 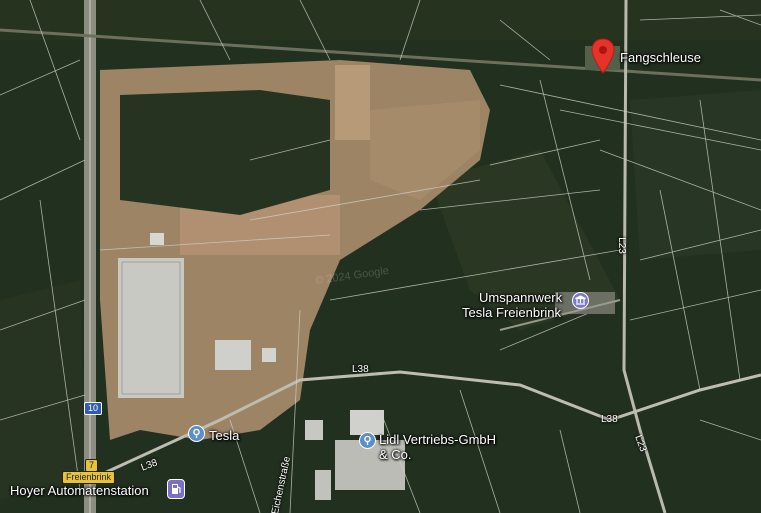 I want to click on place-label-umspannwerk: Umspannwerk Tesla Freienbrink, so click(x=512, y=305).